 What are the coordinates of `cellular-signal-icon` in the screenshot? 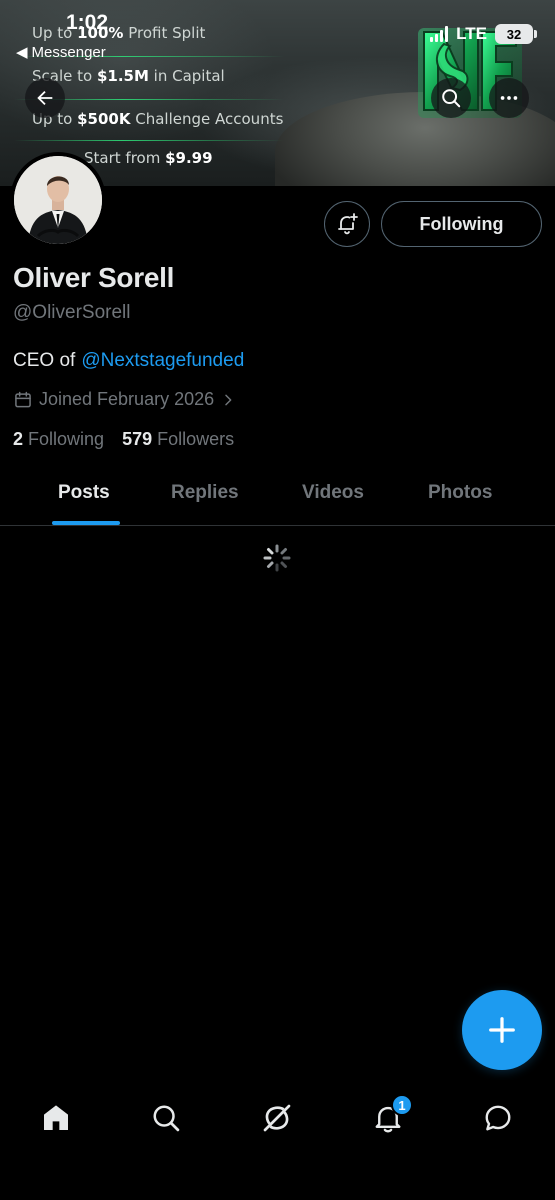 It's located at (439, 34).